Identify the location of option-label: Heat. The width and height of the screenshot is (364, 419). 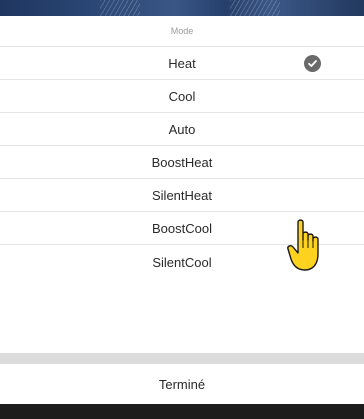
(182, 63).